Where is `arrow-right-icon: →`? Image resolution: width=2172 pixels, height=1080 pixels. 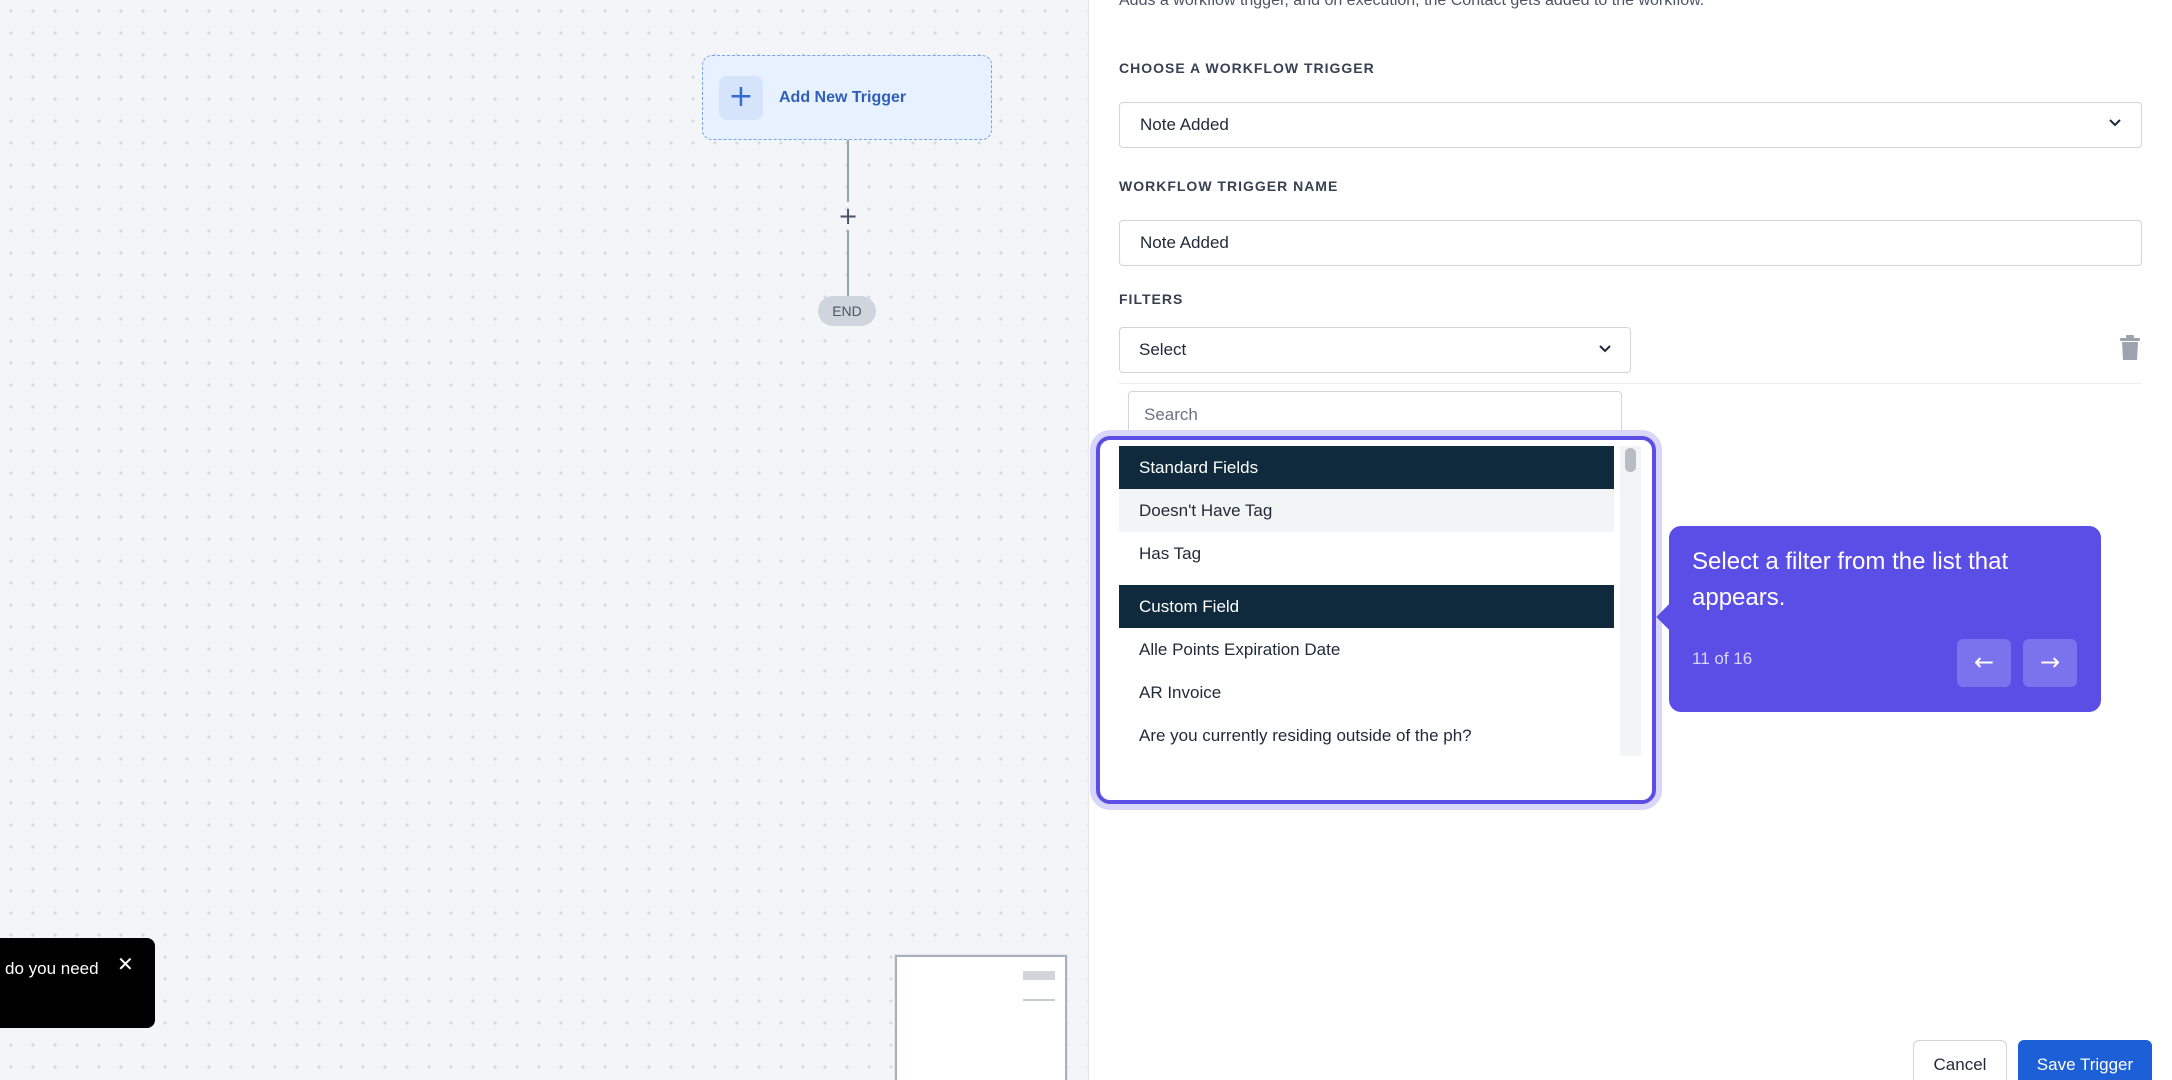 arrow-right-icon: → is located at coordinates (2050, 662).